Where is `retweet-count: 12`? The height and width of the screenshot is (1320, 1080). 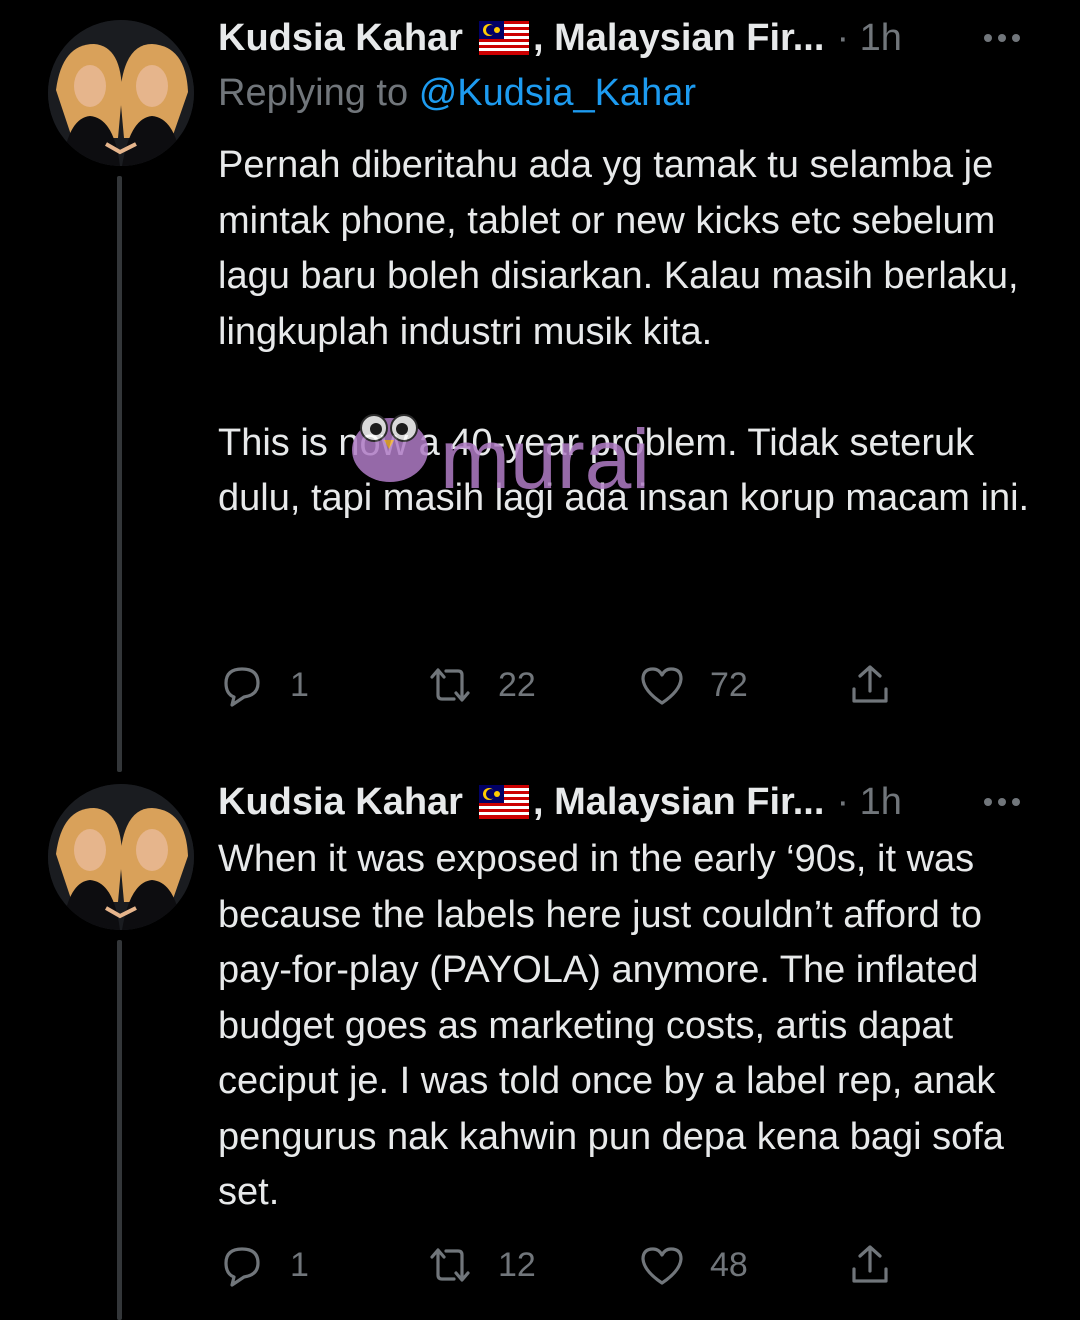
retweet-count: 12 is located at coordinates (517, 1264).